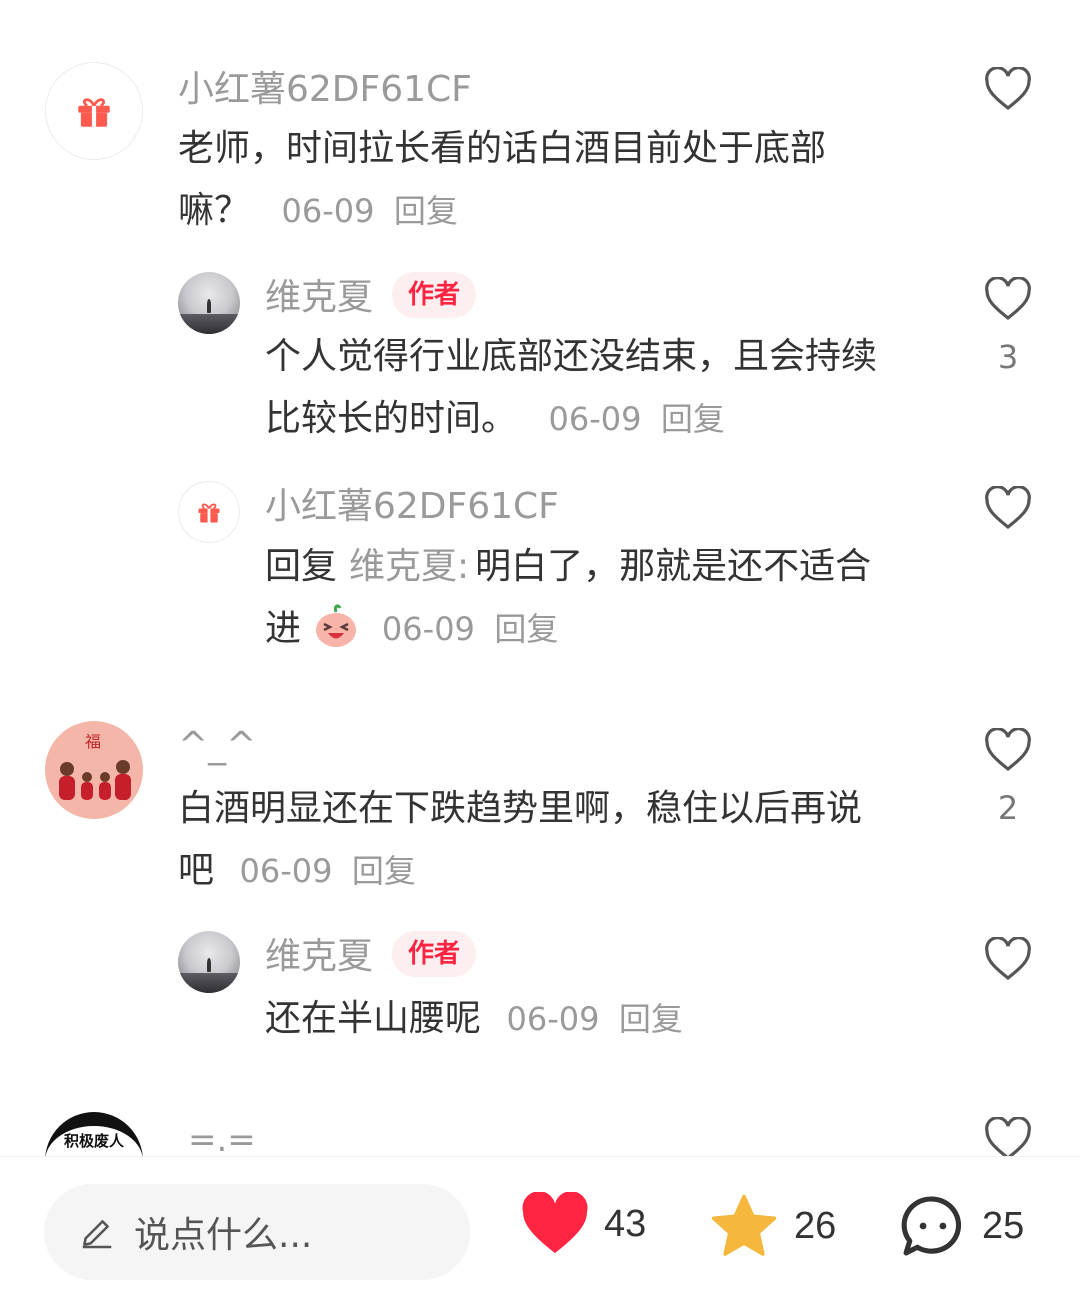 Image resolution: width=1080 pixels, height=1305 pixels. What do you see at coordinates (283, 628) in the screenshot?
I see `reply-text-line: 进` at bounding box center [283, 628].